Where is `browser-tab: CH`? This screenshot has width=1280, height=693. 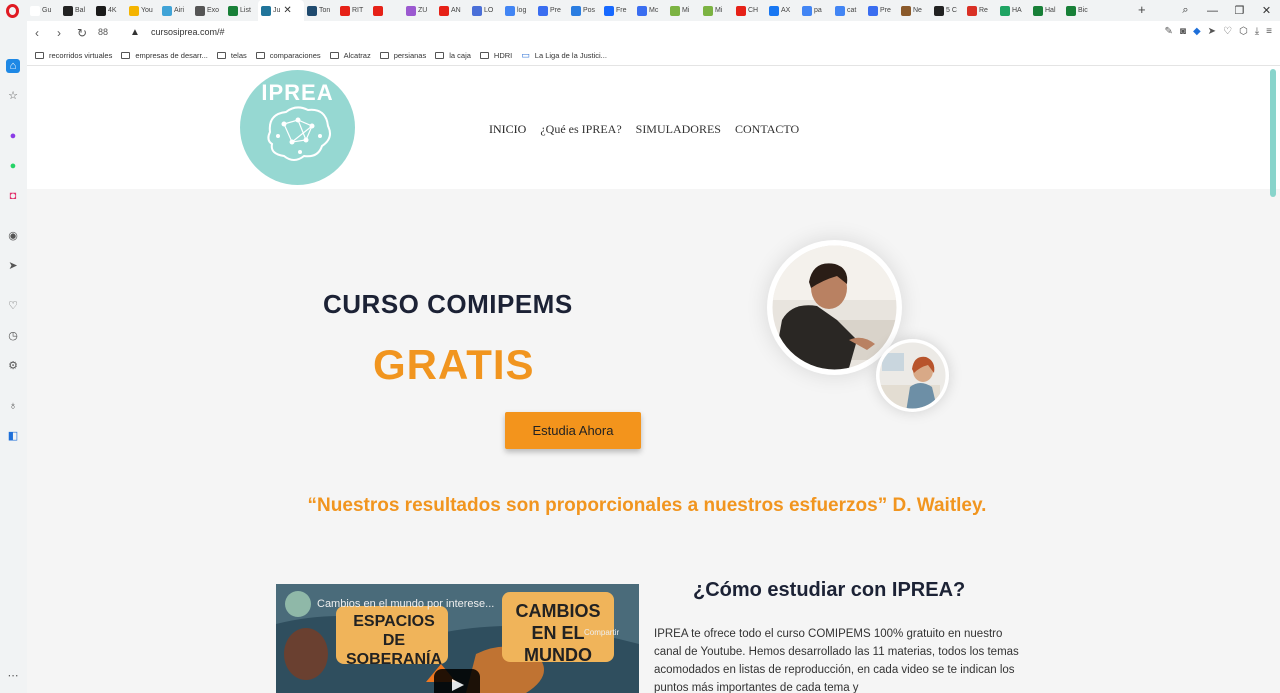 browser-tab: CH is located at coordinates (749, 10).